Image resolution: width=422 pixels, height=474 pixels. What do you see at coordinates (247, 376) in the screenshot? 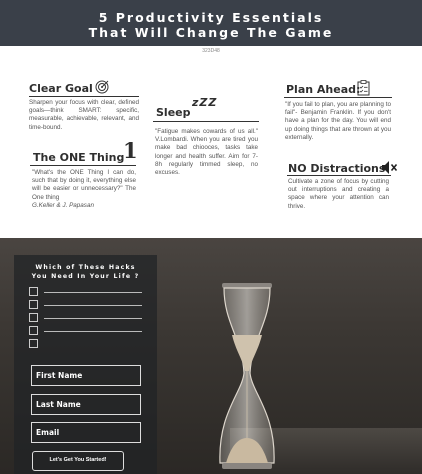
I see `hourglass-image` at bounding box center [247, 376].